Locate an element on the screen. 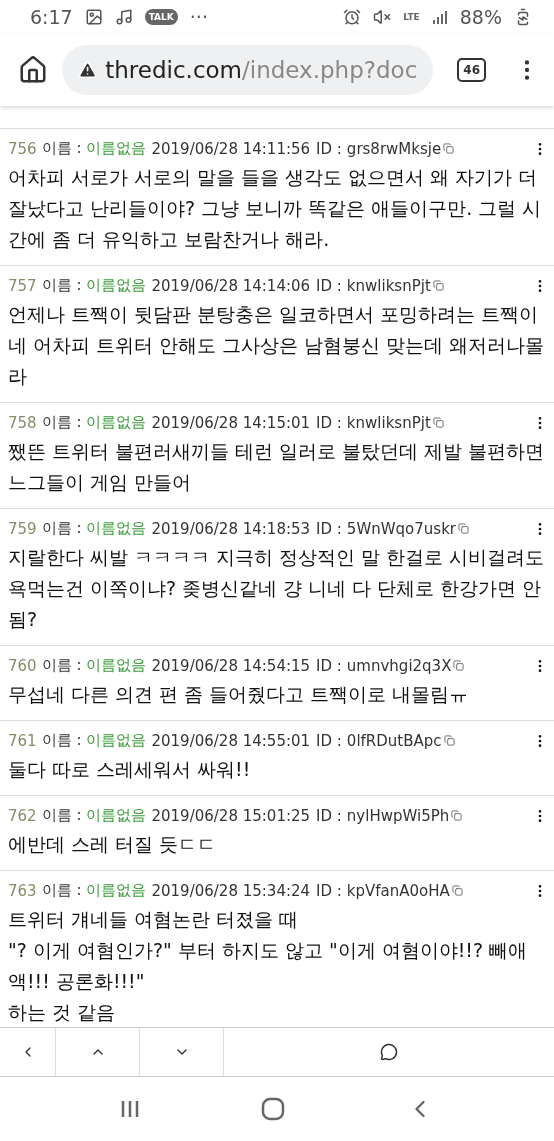 This screenshot has width=554, height=1141. user-id: 0lfRDutBApc is located at coordinates (394, 740).